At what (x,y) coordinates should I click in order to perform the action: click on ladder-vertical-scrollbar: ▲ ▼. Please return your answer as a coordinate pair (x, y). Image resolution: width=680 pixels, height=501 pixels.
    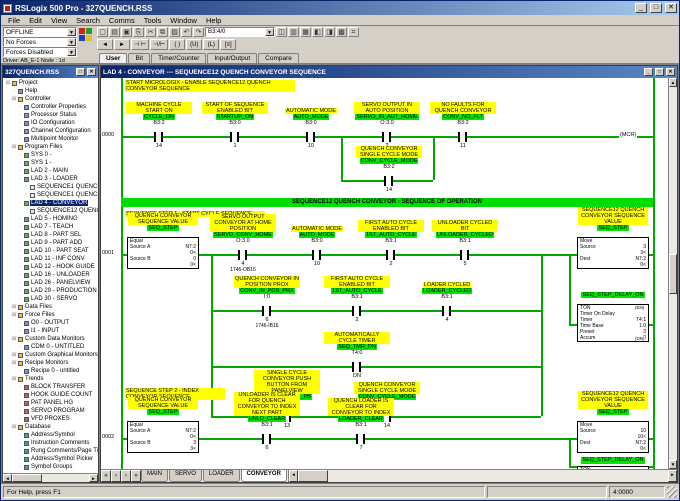
    Looking at the image, I should click on (672, 273).